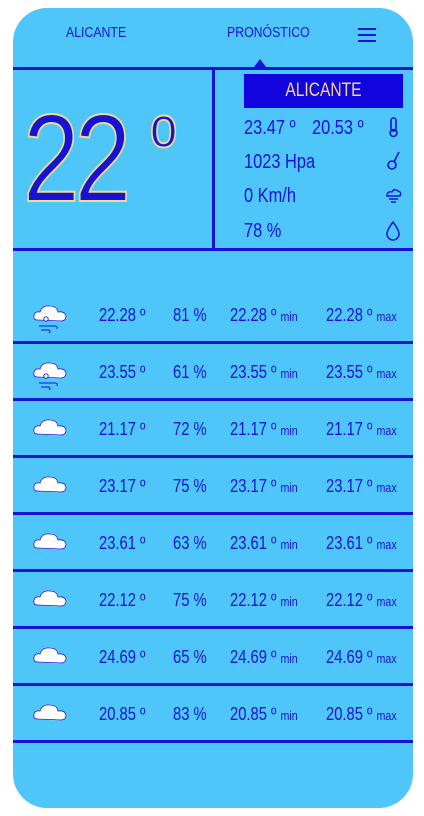 The image size is (424, 816). I want to click on forecast-temp: 21.17 º, so click(122, 429).